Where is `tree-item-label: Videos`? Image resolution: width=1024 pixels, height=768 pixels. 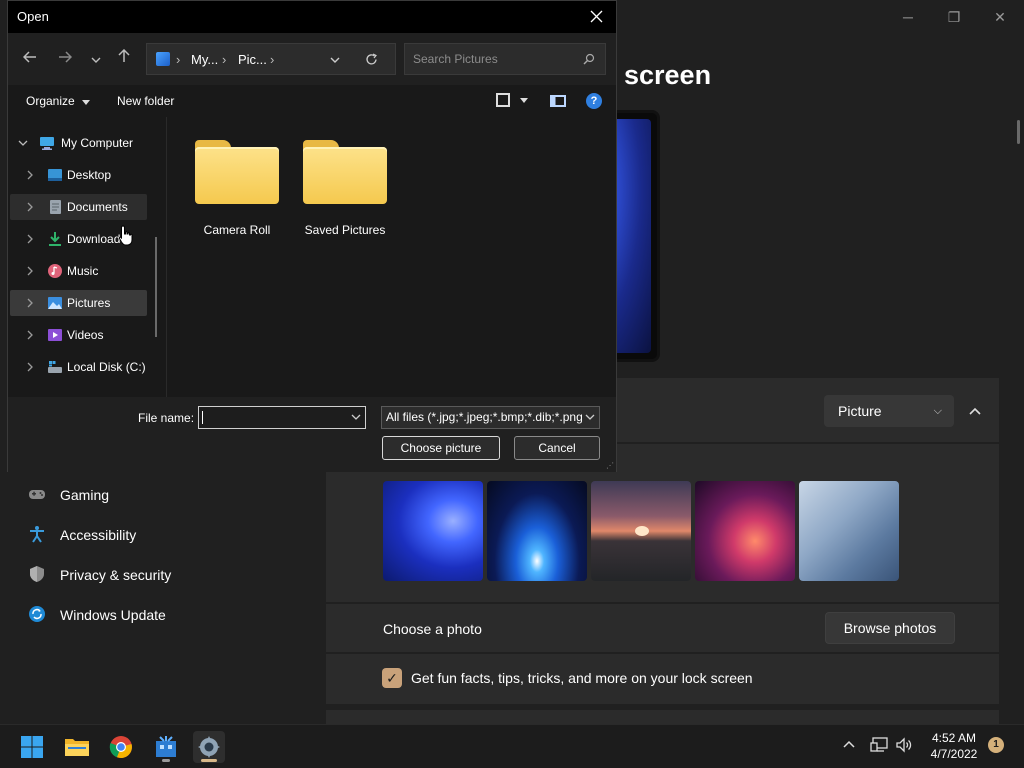
tree-item-label: Videos is located at coordinates (85, 335).